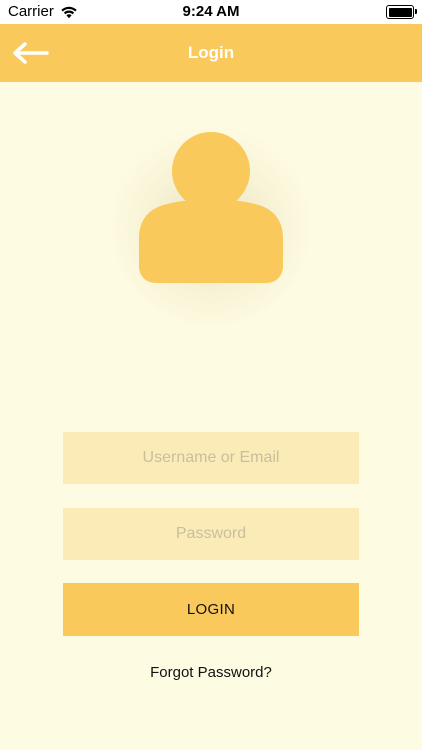 The height and width of the screenshot is (750, 422). I want to click on page-title: Login, so click(211, 52).